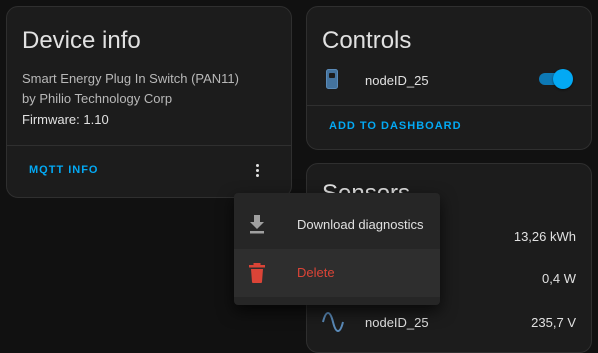 The height and width of the screenshot is (353, 598). I want to click on mqtt-info-button: MQTT INFO, so click(64, 170).